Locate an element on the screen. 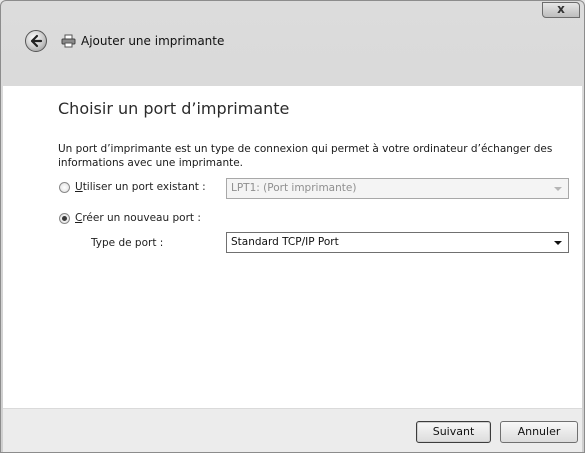 This screenshot has height=453, width=585. window-title: Ajouter une imprimante is located at coordinates (153, 41).